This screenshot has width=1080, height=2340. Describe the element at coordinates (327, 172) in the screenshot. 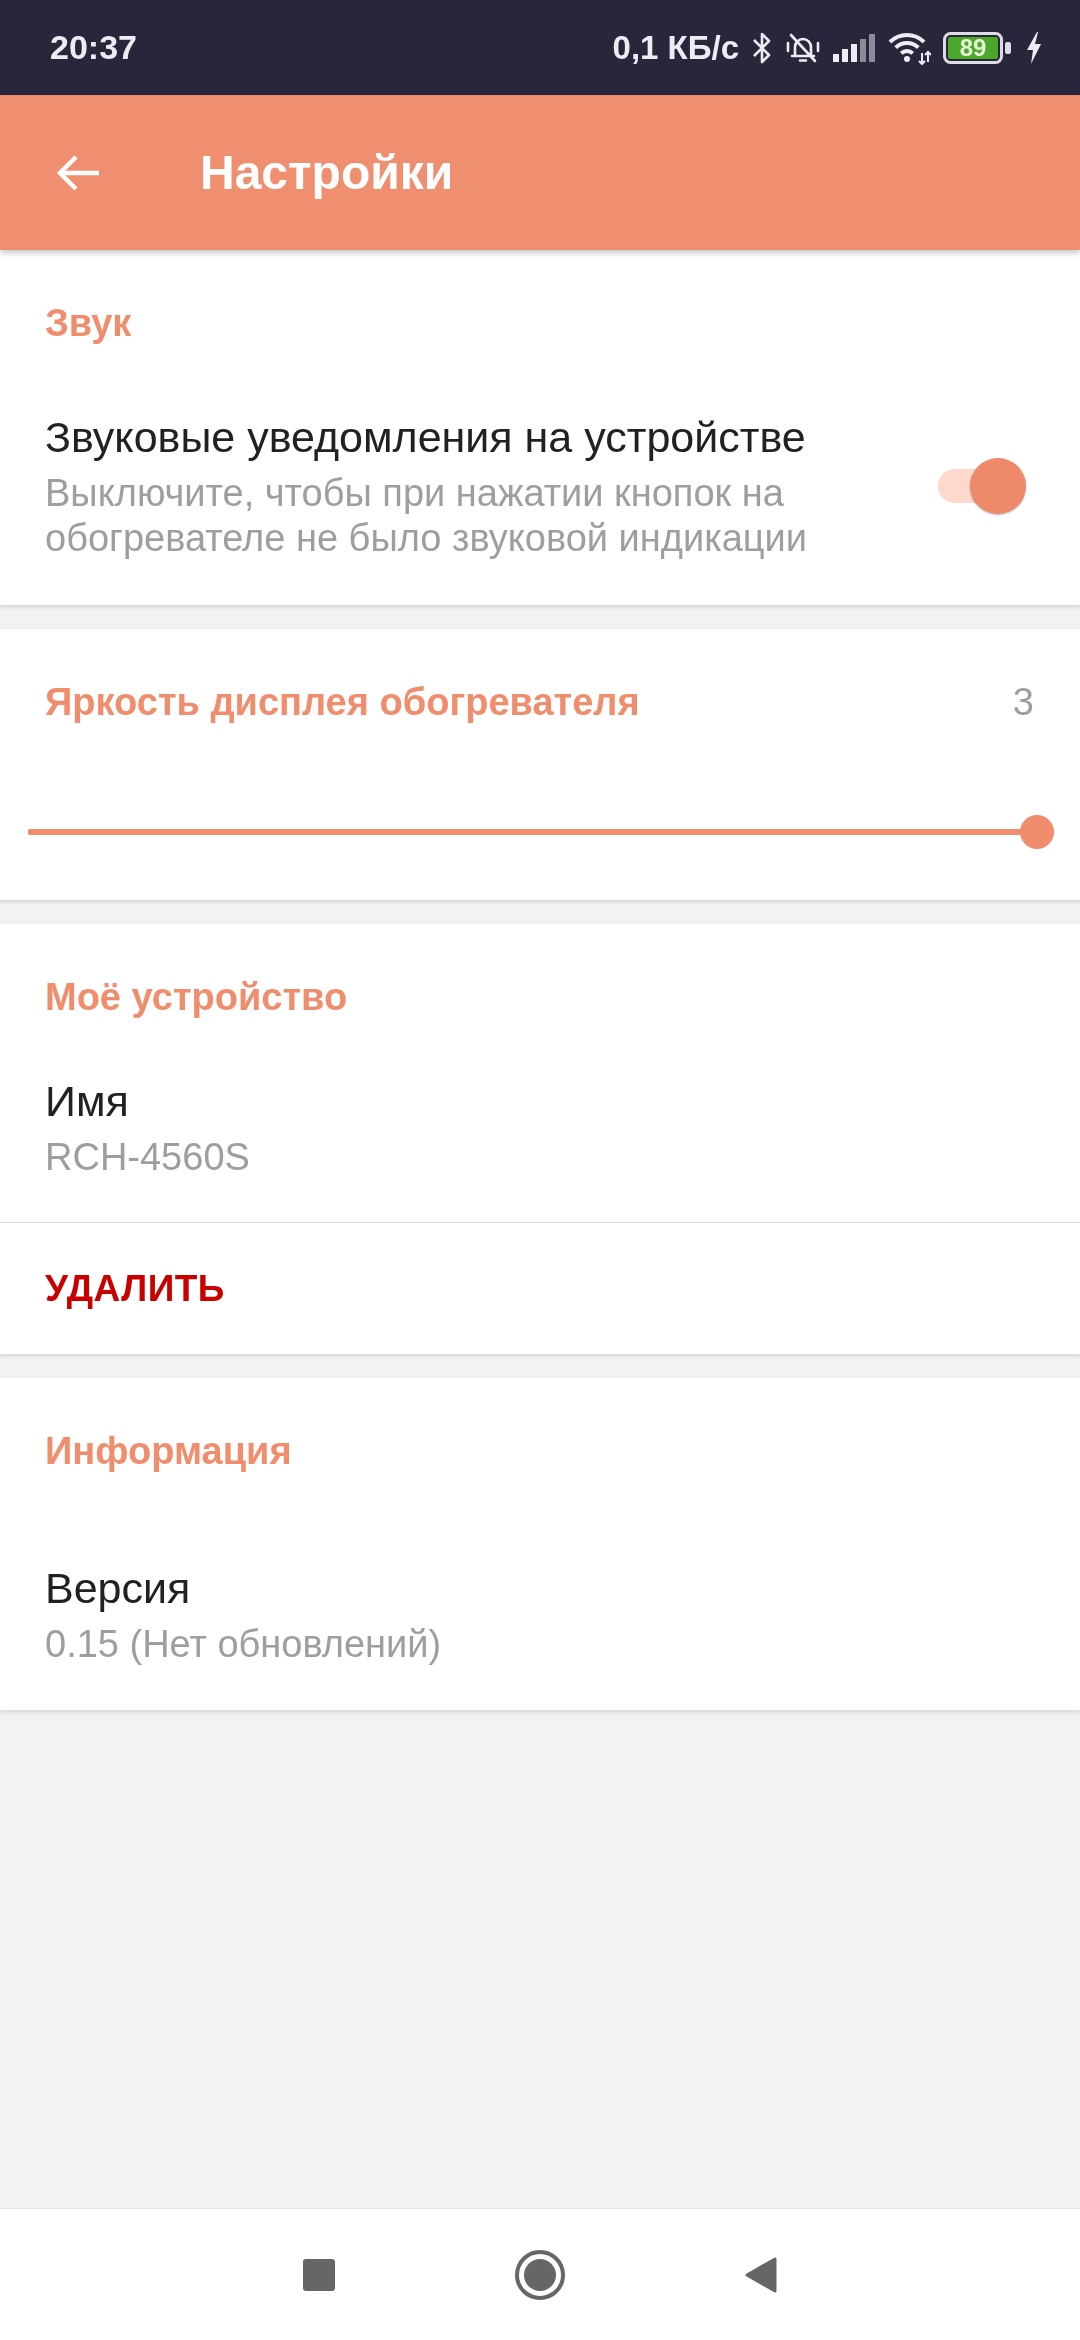

I see `screen-title: Настройки` at that location.